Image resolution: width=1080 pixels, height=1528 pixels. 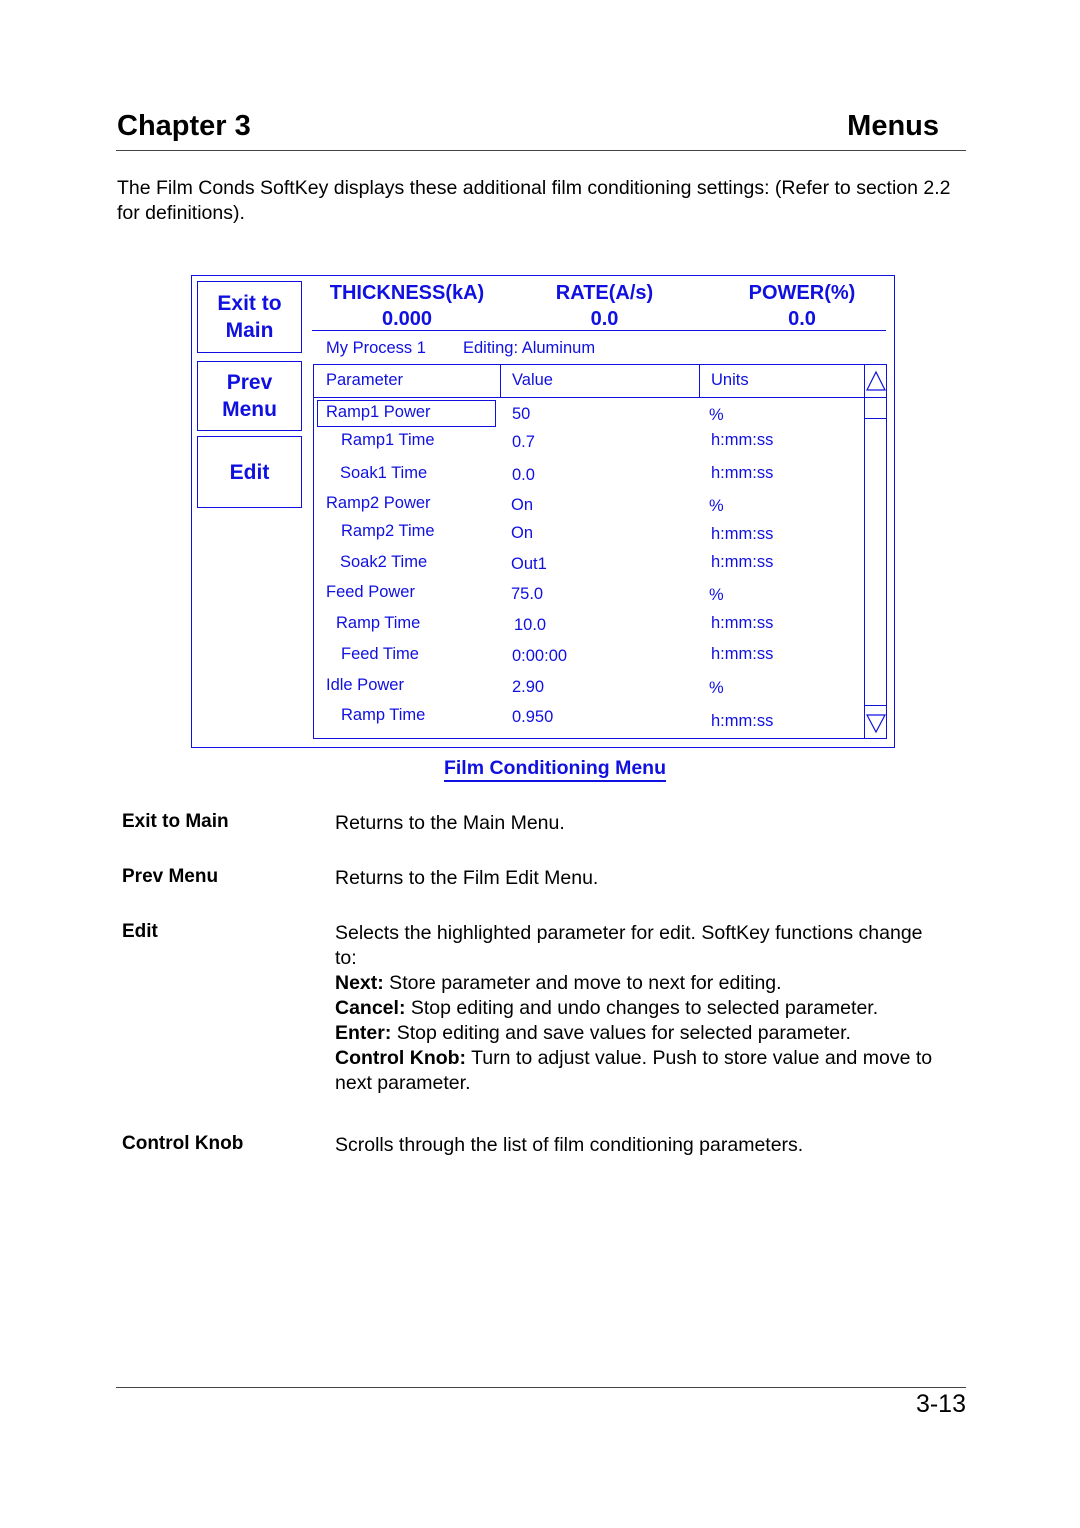 I want to click on rate-value: 0.0, so click(x=604, y=319).